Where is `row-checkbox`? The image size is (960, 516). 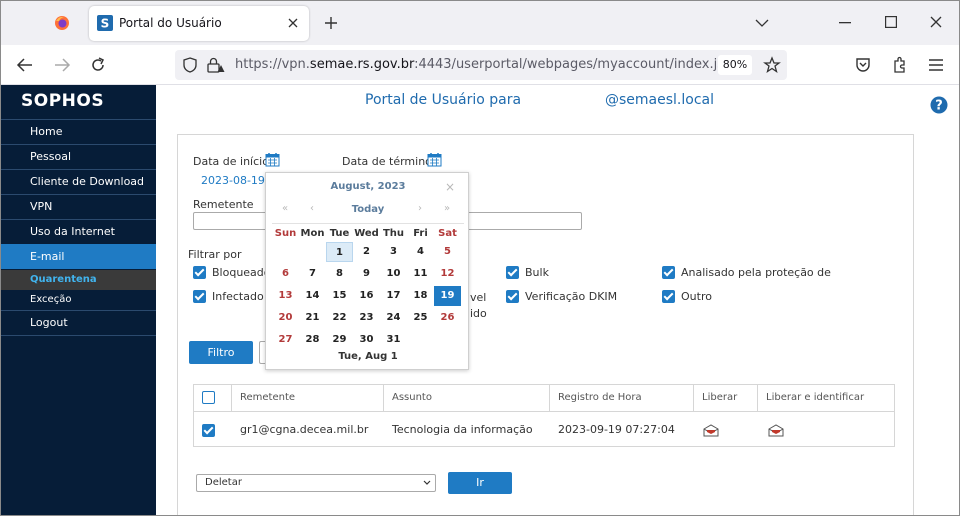 row-checkbox is located at coordinates (208, 430).